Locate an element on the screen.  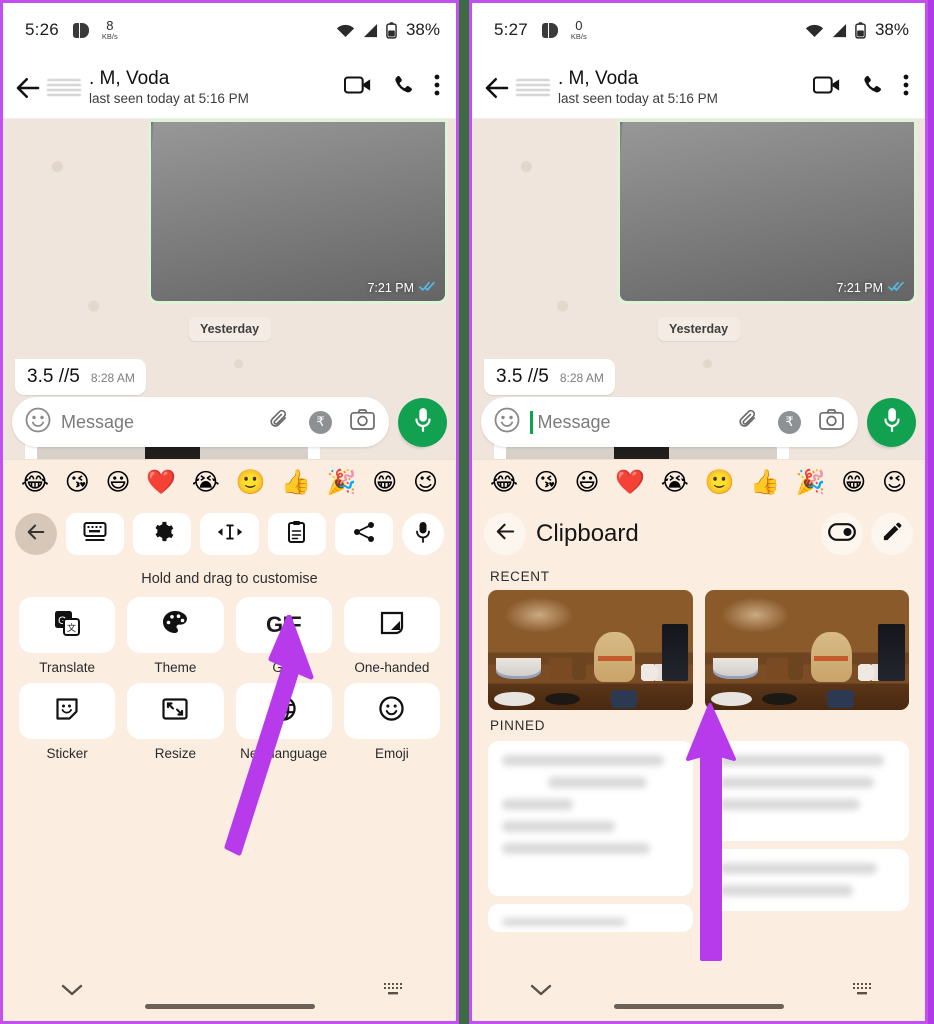
clipboard-toggle-button is located at coordinates (842, 534).